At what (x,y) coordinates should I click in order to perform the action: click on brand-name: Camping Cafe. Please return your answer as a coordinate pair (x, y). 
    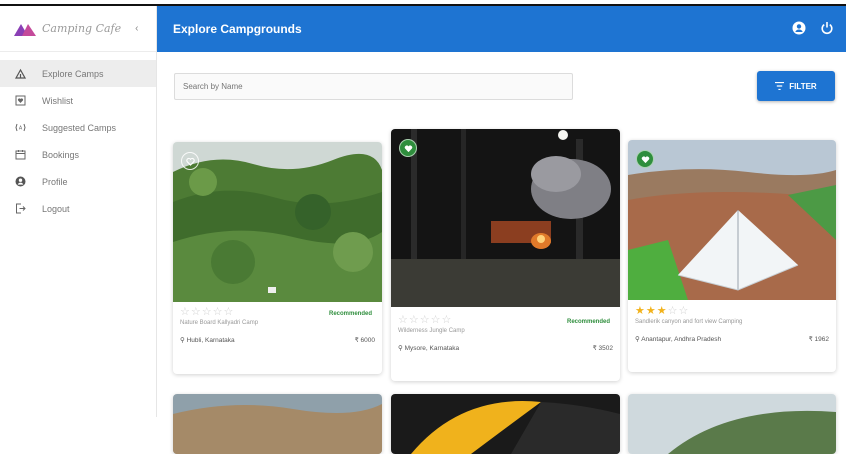
    Looking at the image, I should click on (82, 28).